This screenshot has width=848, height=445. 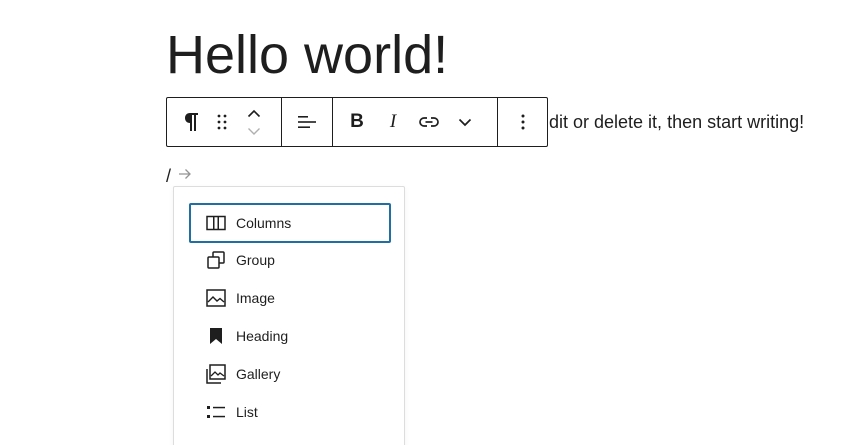 What do you see at coordinates (676, 122) in the screenshot?
I see `paragraph-block: dit or delete it, then start writing!` at bounding box center [676, 122].